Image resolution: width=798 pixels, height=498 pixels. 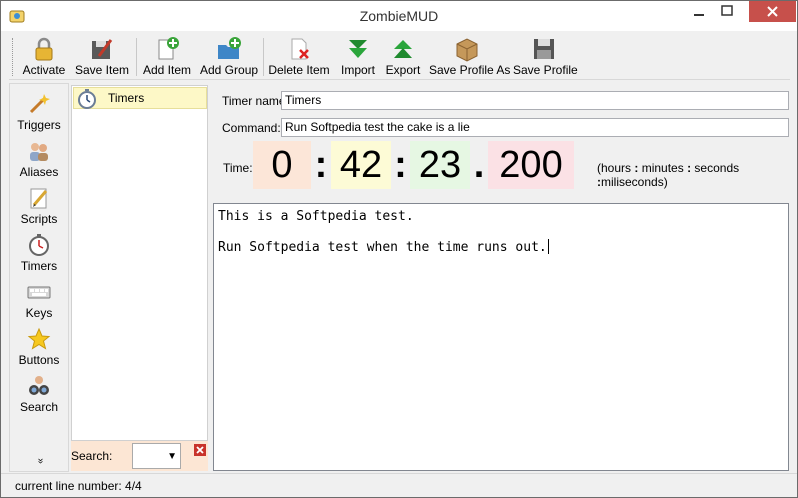 What do you see at coordinates (251, 128) in the screenshot?
I see `command-label: Command:` at bounding box center [251, 128].